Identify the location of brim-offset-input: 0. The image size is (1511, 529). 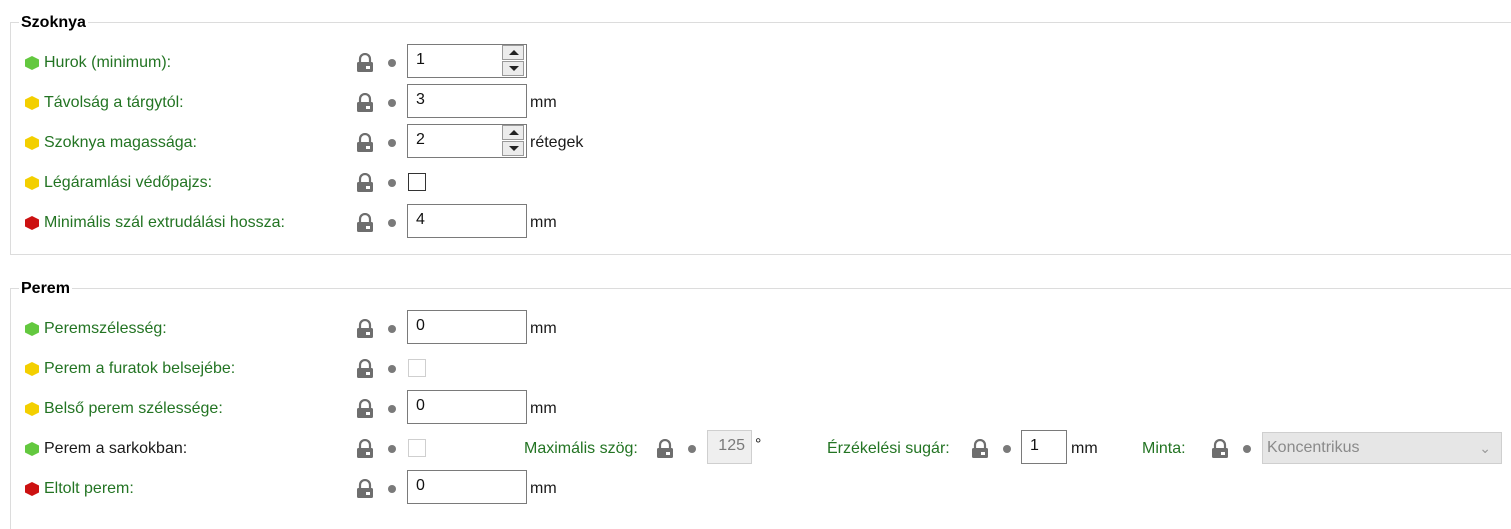
(467, 487).